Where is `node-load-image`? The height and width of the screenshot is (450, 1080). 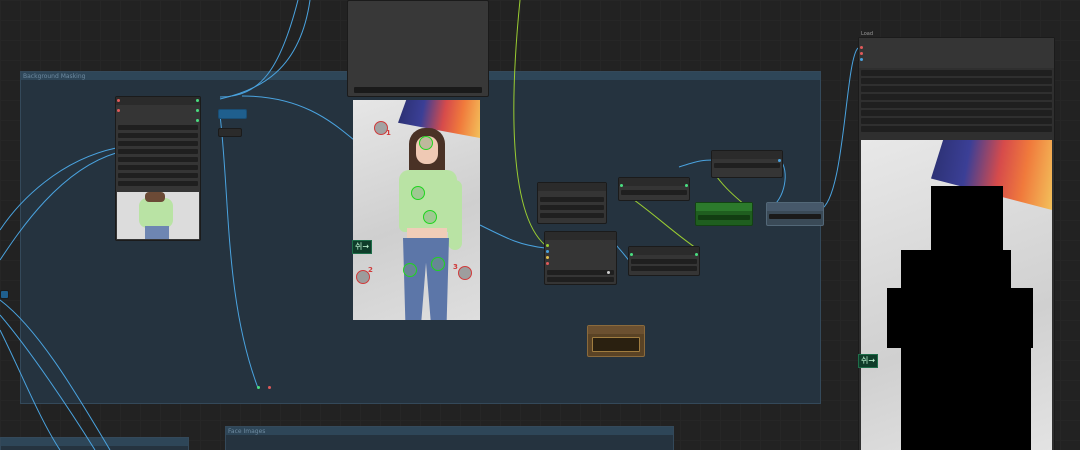 node-load-image is located at coordinates (158, 168).